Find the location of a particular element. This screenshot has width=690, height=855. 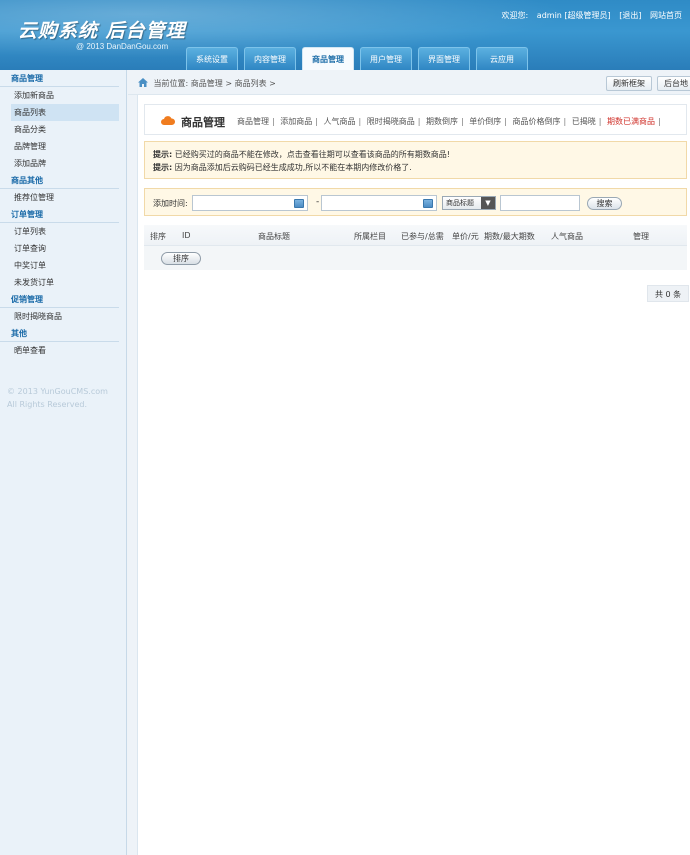

sidebar-item-winning-orders: 中奖订单 is located at coordinates (59, 265).